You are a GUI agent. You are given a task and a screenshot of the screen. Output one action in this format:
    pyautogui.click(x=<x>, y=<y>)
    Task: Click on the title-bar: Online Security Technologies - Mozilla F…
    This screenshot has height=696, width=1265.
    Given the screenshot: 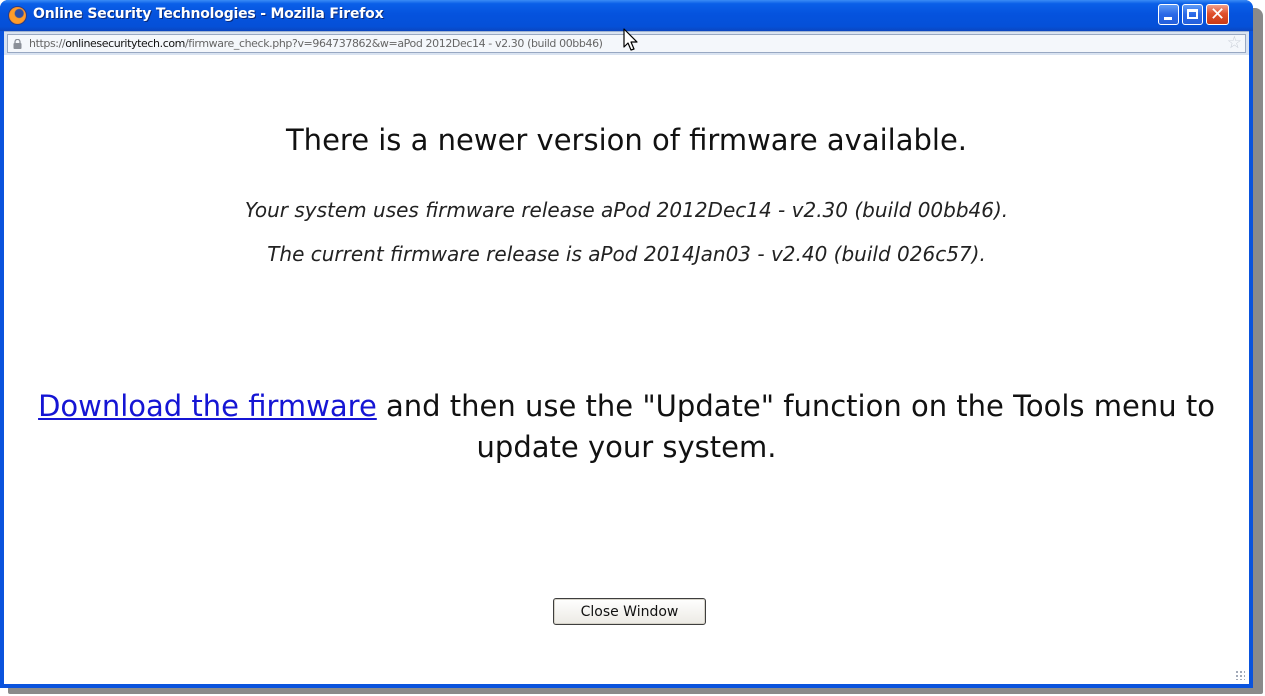 What is the action you would take?
    pyautogui.click(x=626, y=15)
    